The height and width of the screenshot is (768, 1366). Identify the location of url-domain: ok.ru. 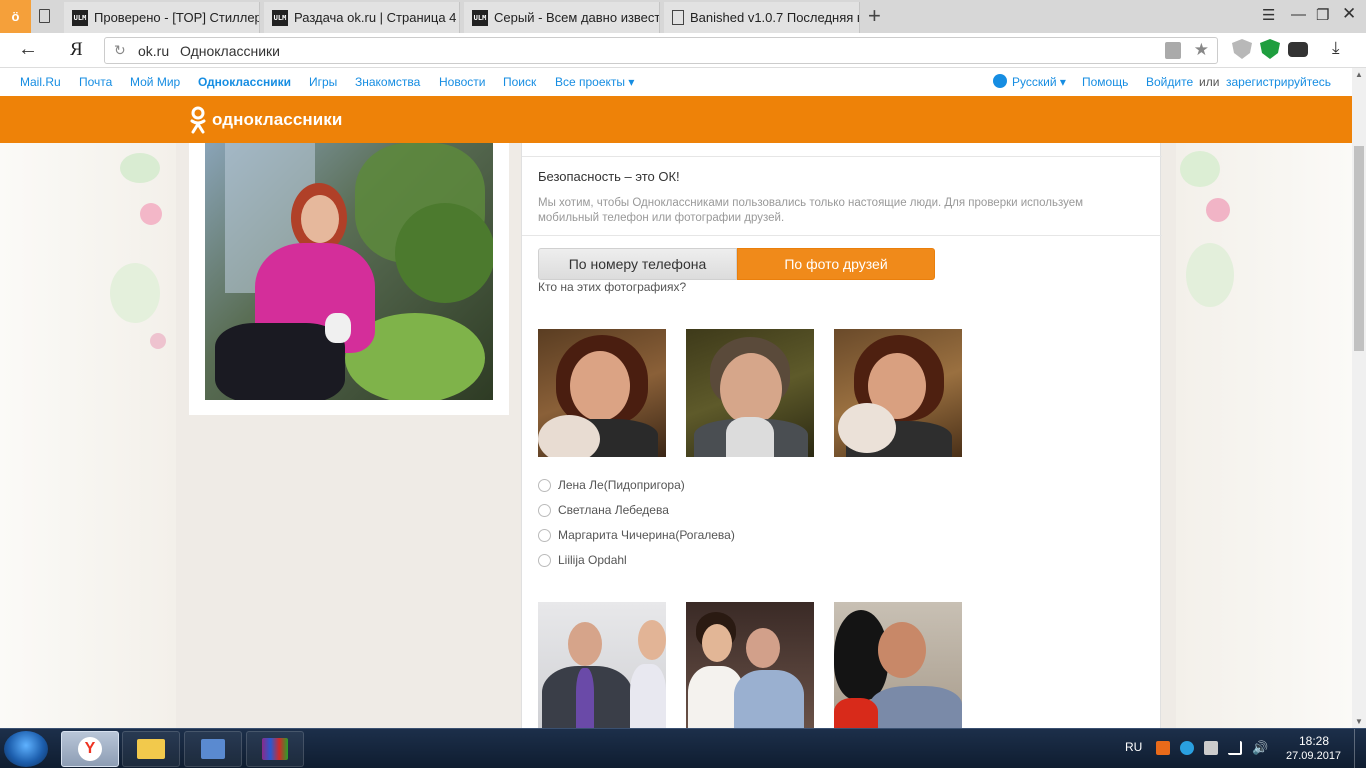
(154, 51).